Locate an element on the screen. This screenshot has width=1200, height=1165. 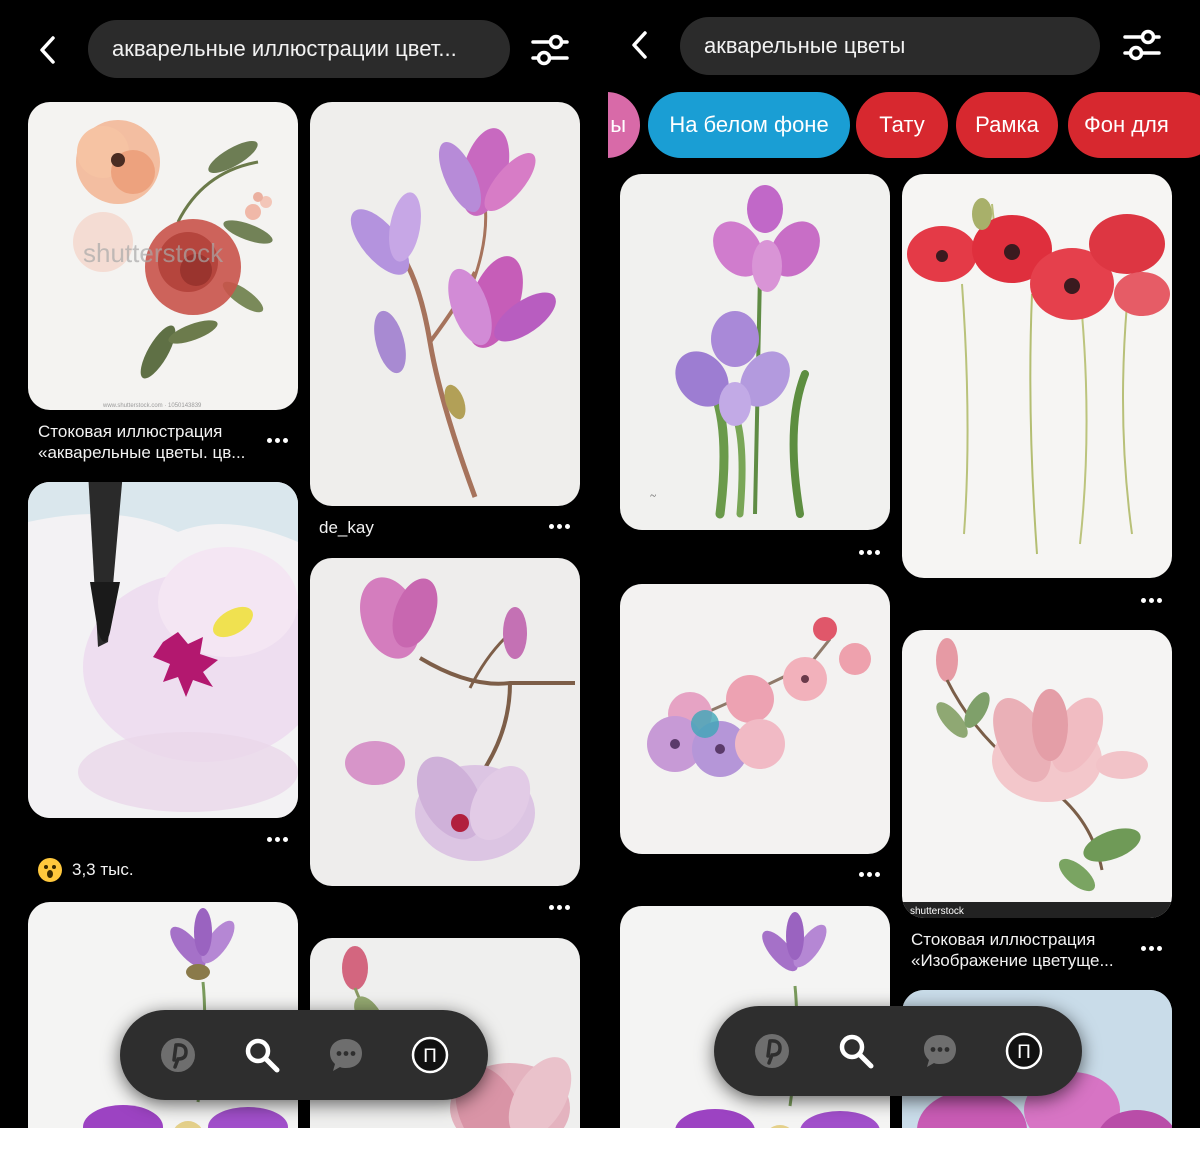
pin-image-magnolia-shutterstock: shutterstock is located at coordinates (1037, 774).